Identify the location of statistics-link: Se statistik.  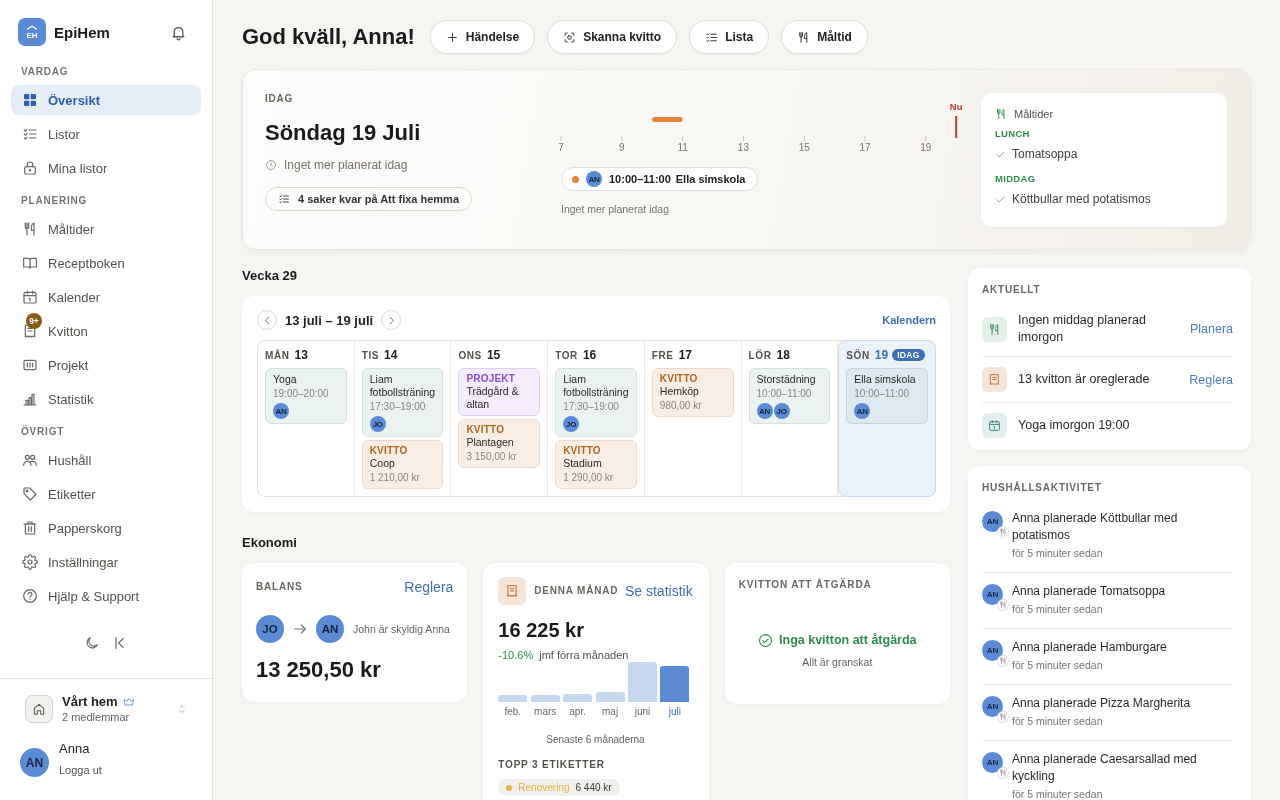
(658, 591).